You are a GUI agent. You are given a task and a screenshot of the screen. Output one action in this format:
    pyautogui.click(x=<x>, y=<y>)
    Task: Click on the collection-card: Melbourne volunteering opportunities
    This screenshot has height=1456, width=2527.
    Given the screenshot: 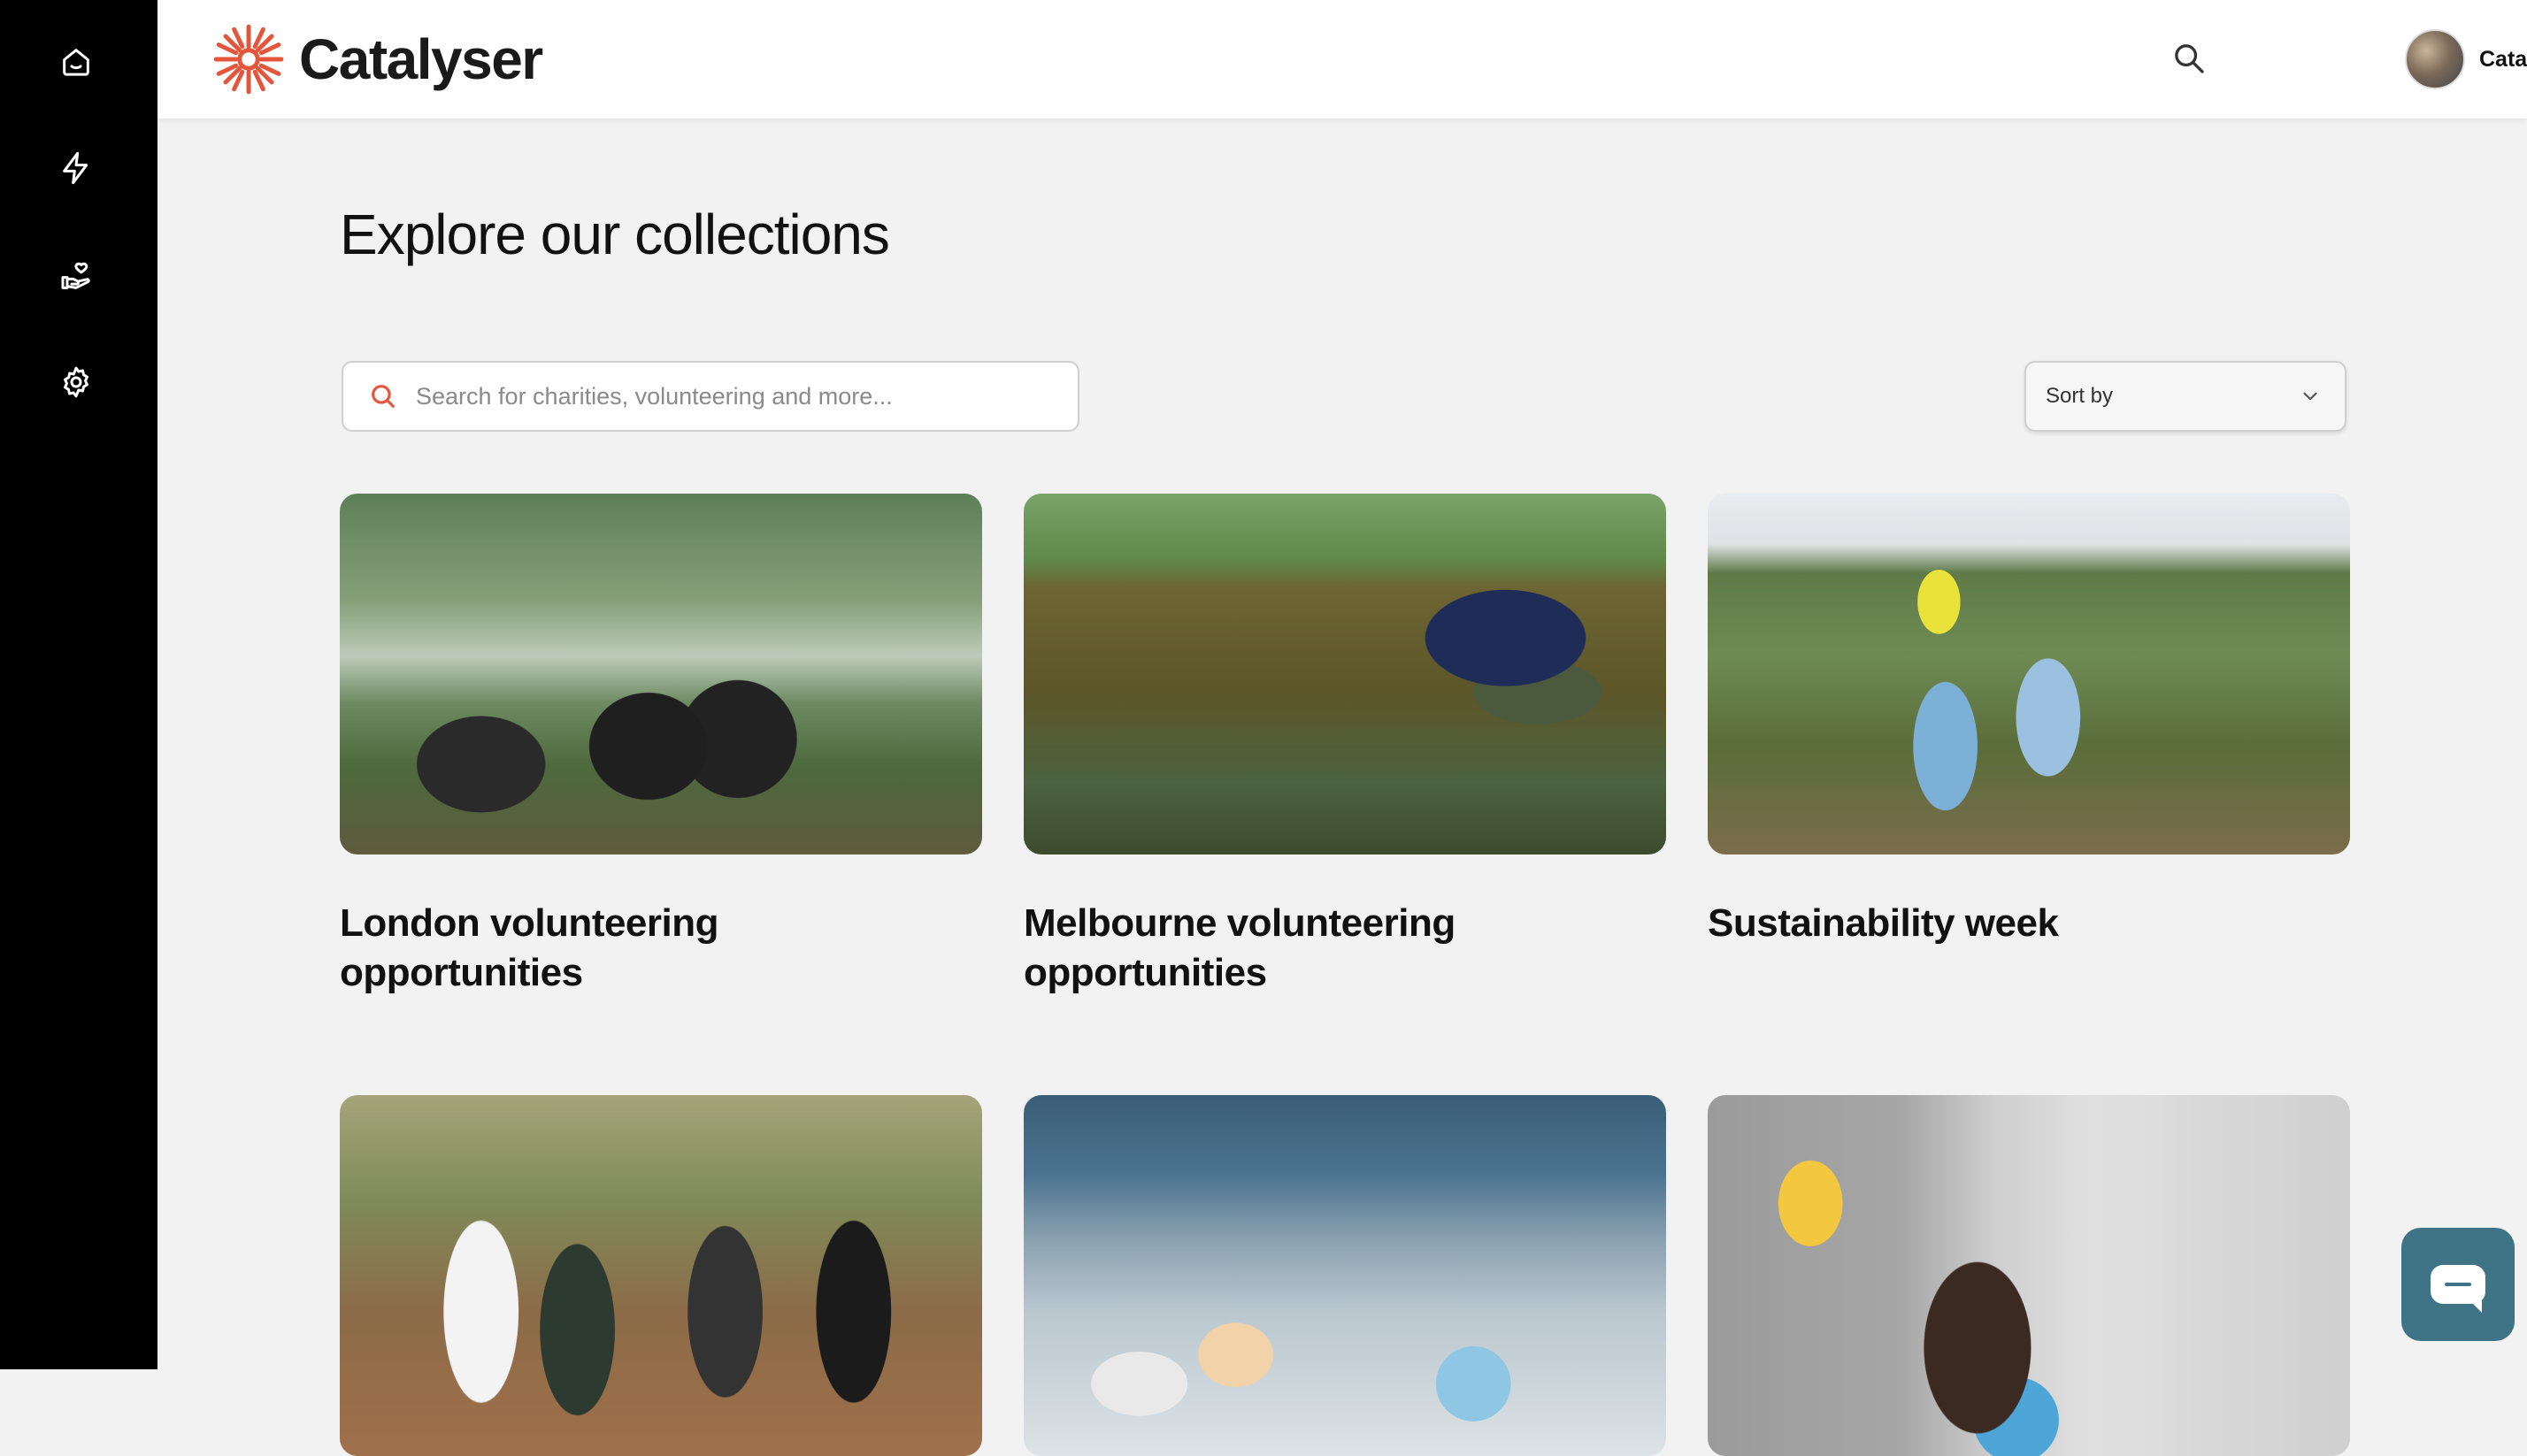 What is the action you would take?
    pyautogui.click(x=1345, y=746)
    